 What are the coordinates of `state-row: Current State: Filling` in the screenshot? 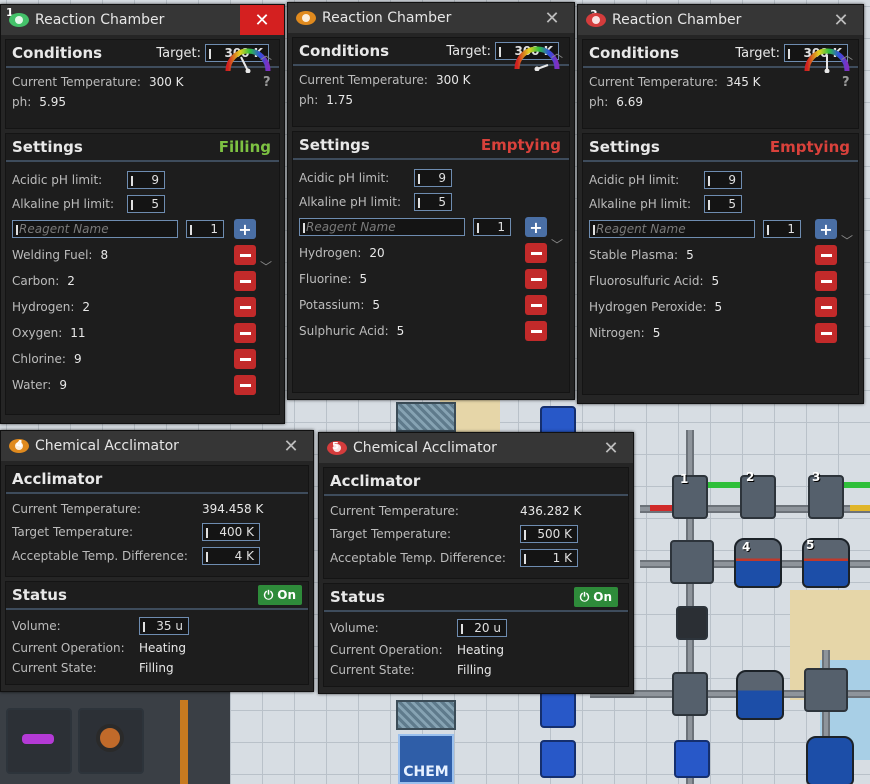 It's located at (157, 668).